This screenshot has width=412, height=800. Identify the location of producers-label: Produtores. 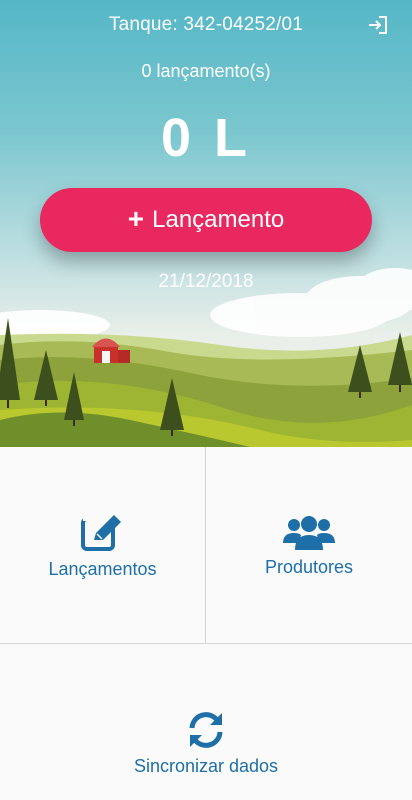
(309, 567).